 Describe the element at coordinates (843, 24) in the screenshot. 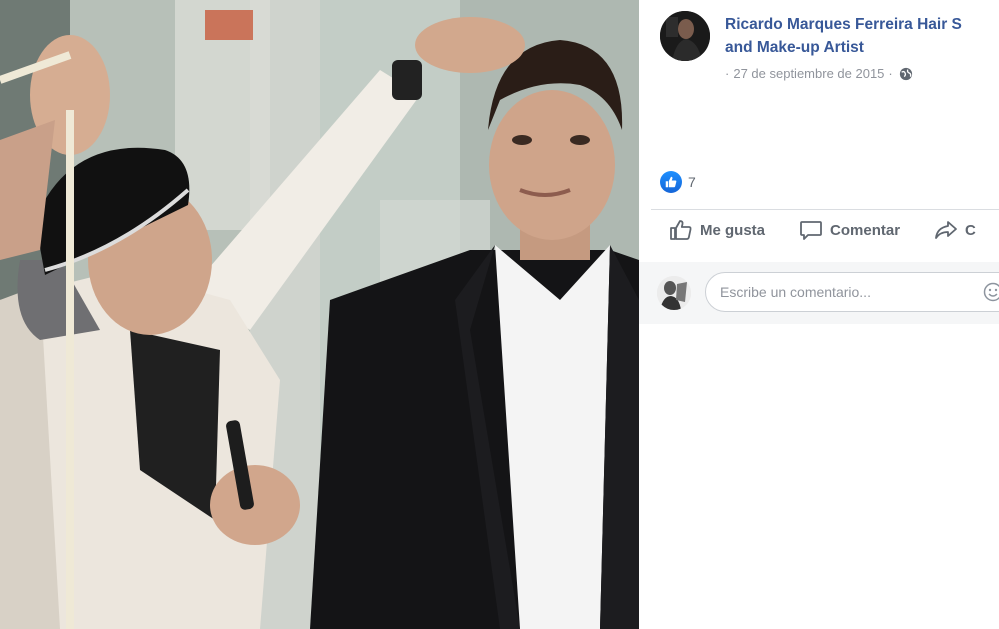

I see `author-name-line1: Ricardo Marques Ferreira Hair S` at that location.